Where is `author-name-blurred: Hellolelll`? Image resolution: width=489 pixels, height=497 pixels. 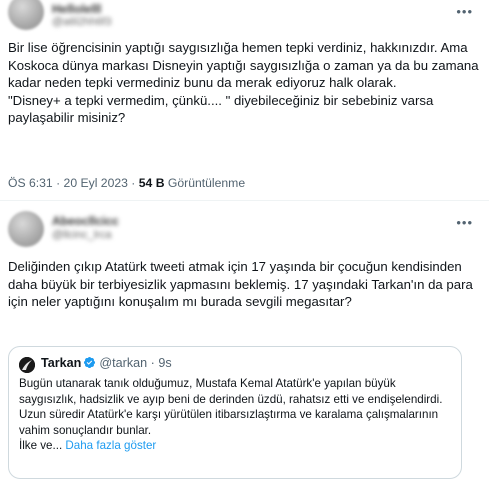 author-name-blurred: Hellolelll is located at coordinates (76, 9).